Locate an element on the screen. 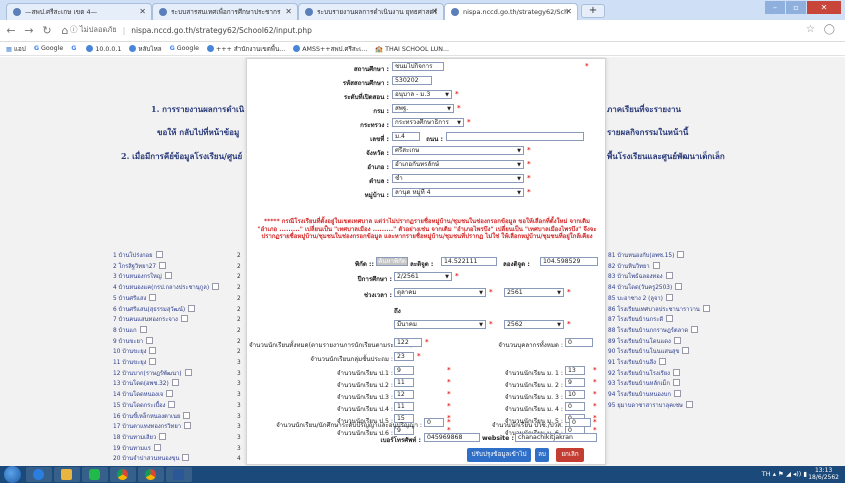  phone-field: 045969868 is located at coordinates (452, 437).